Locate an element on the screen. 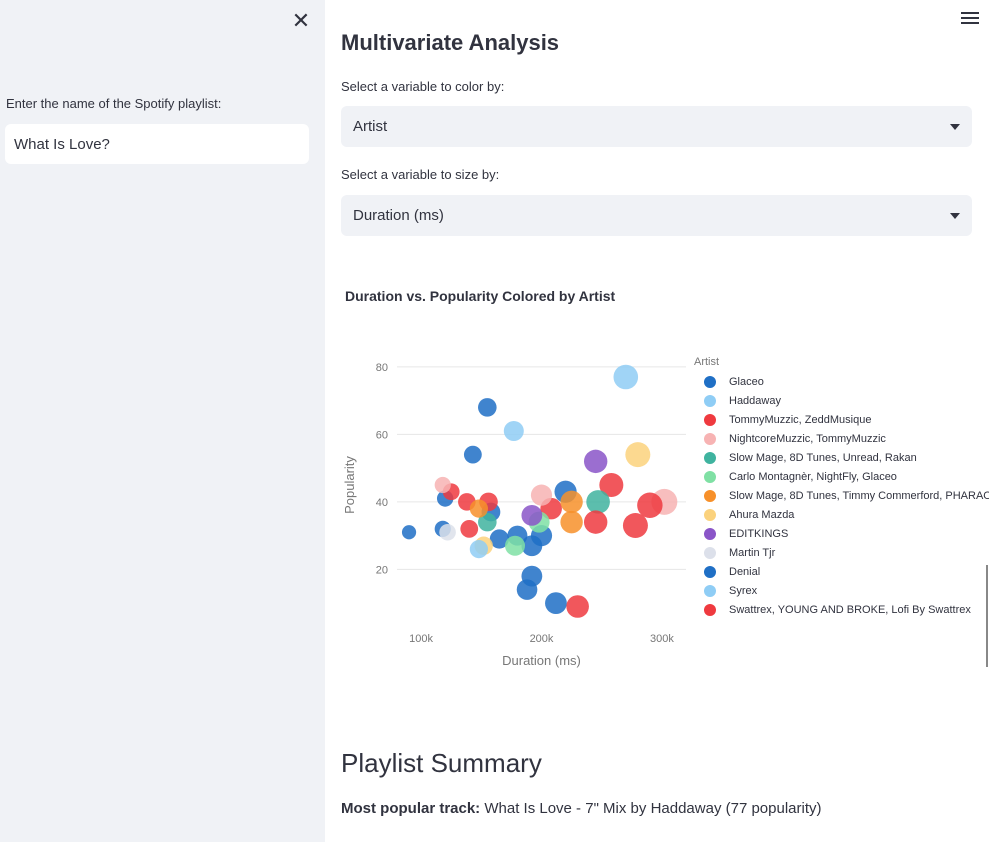 This screenshot has width=989, height=842. legend-label: Ahura Mazda is located at coordinates (762, 514).